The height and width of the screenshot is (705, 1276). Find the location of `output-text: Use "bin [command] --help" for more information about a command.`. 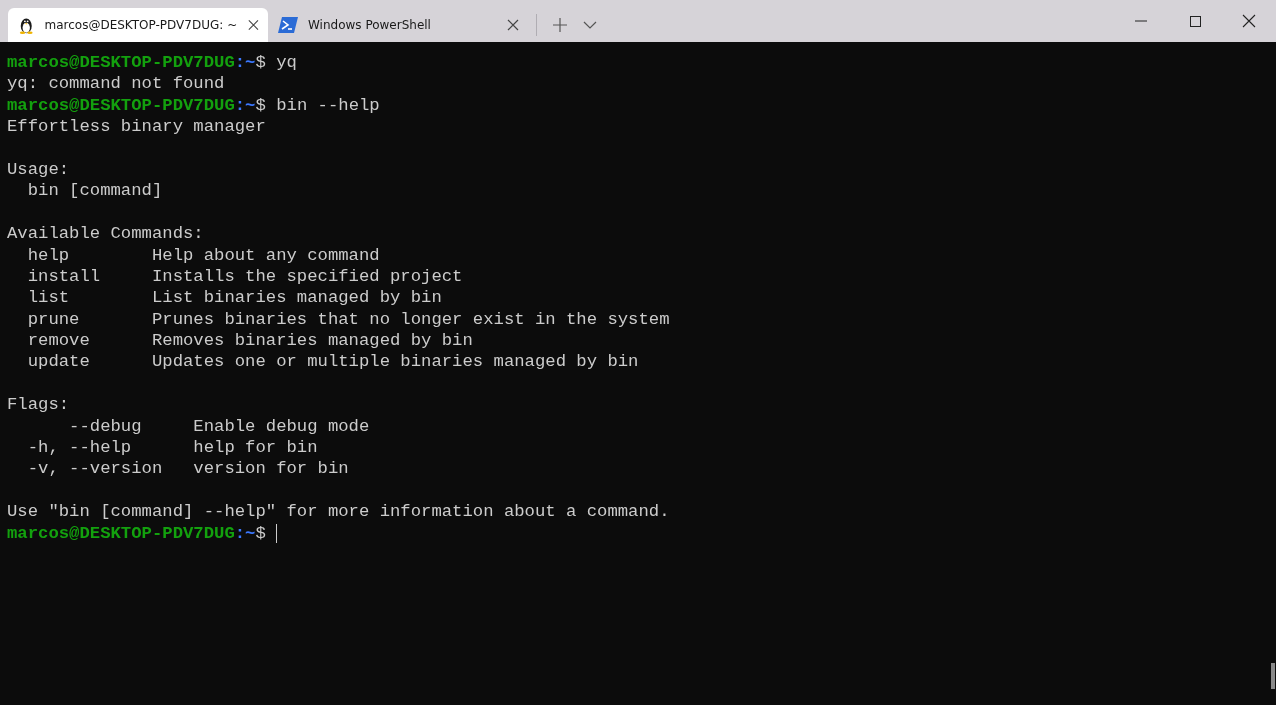

output-text: Use "bin [command] --help" for more information about a command. is located at coordinates (338, 512).